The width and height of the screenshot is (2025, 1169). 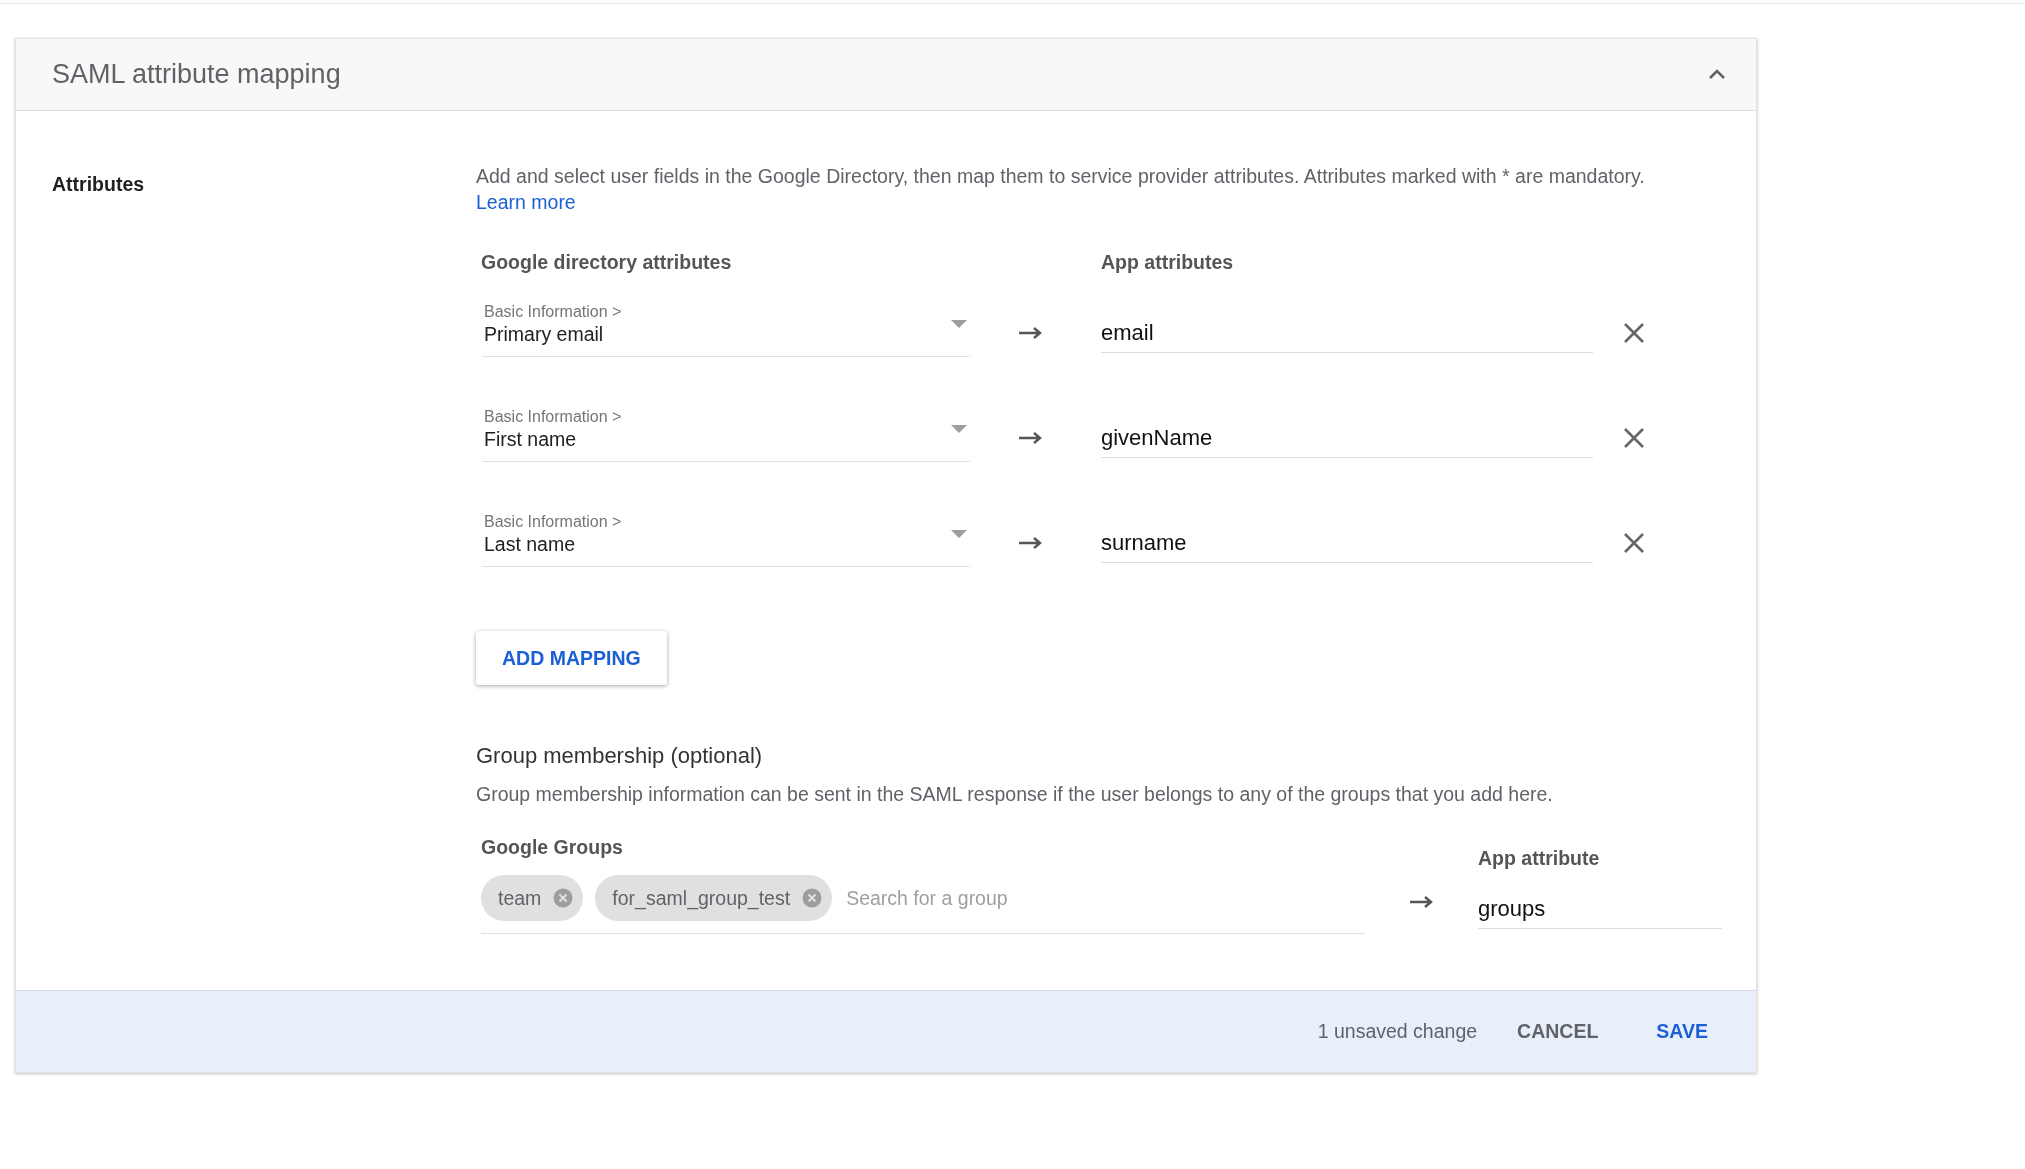 I want to click on learn-more-link: Learn more, so click(x=526, y=202).